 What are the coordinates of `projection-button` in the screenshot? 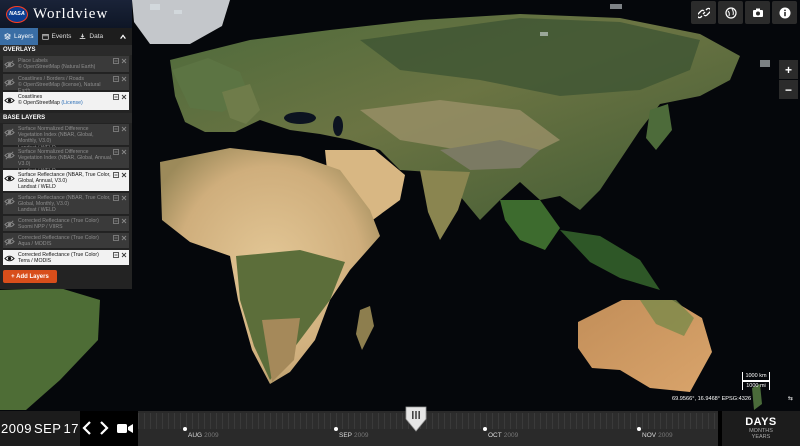 It's located at (730, 12).